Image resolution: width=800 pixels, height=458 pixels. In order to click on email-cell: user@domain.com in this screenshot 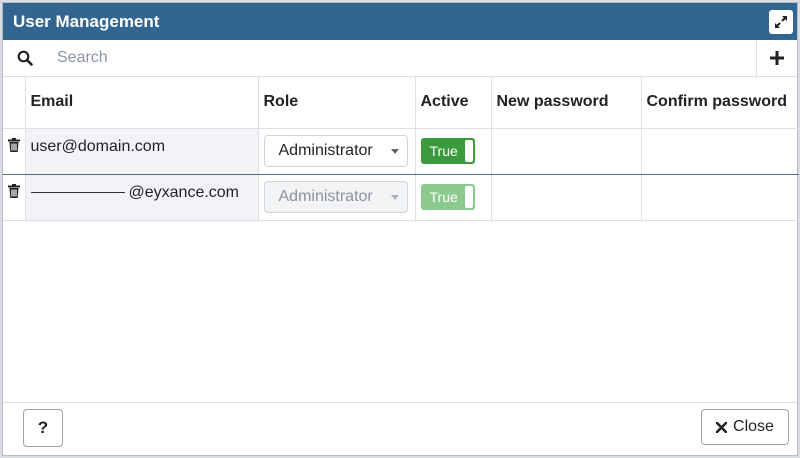, I will do `click(142, 151)`.